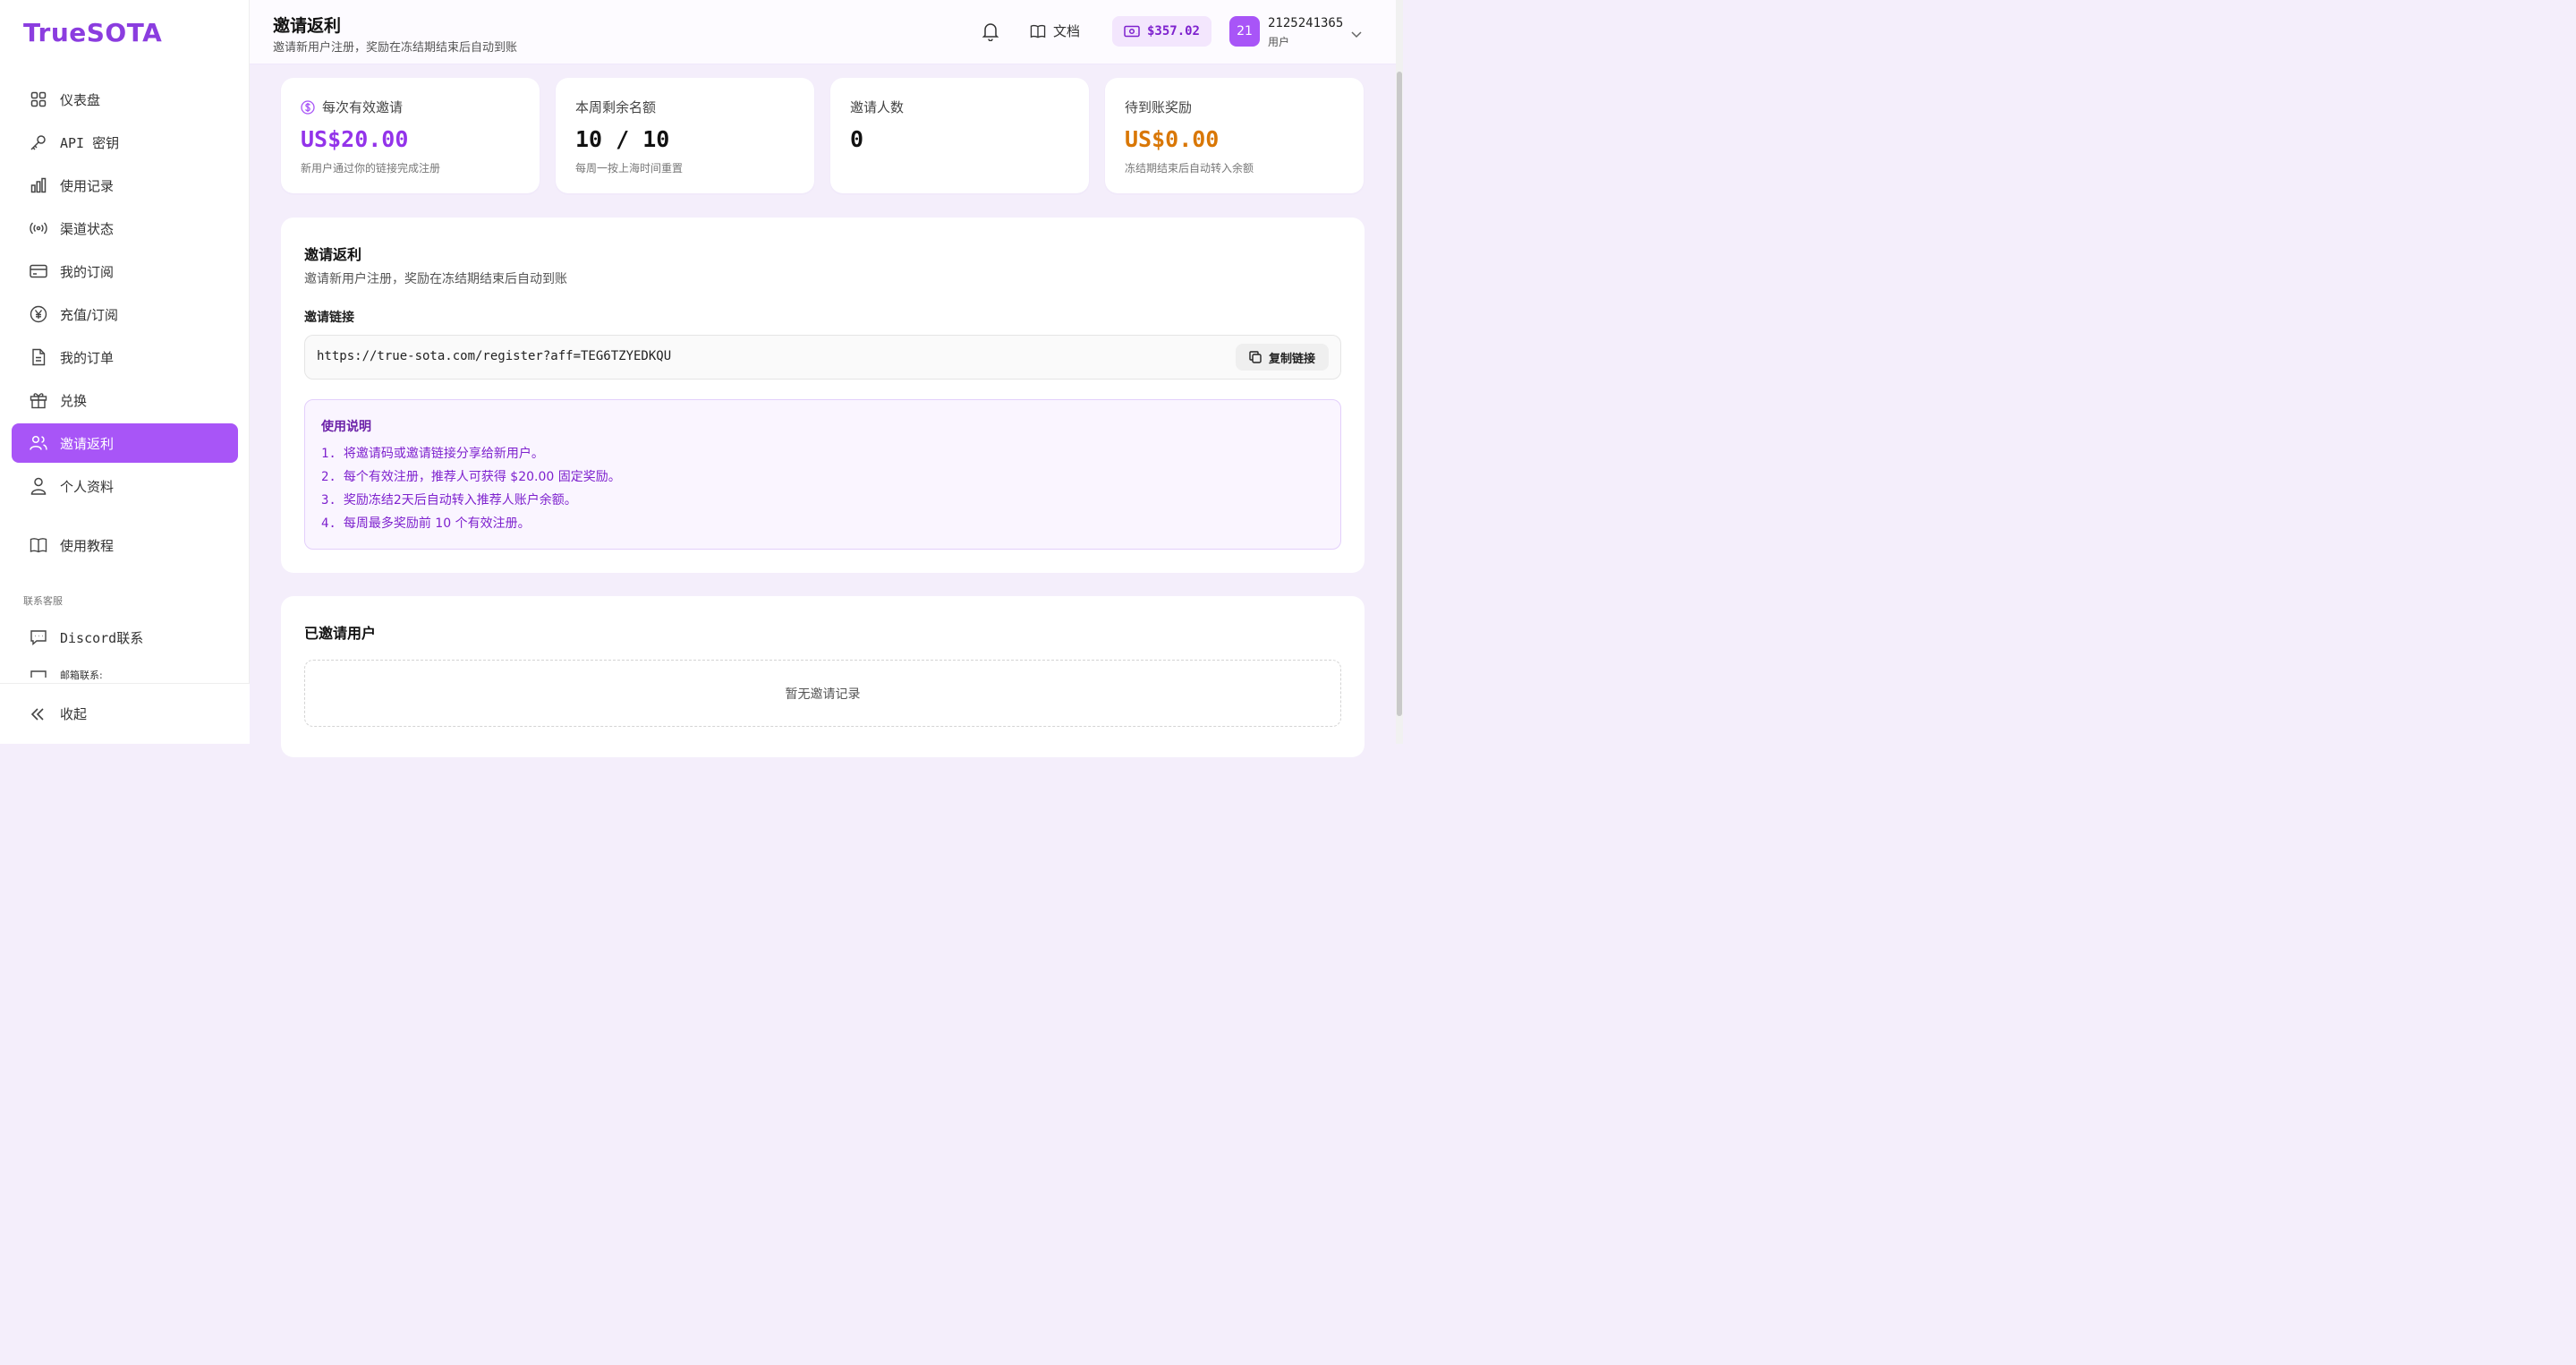 The image size is (2576, 1365). I want to click on copy-icon, so click(1255, 357).